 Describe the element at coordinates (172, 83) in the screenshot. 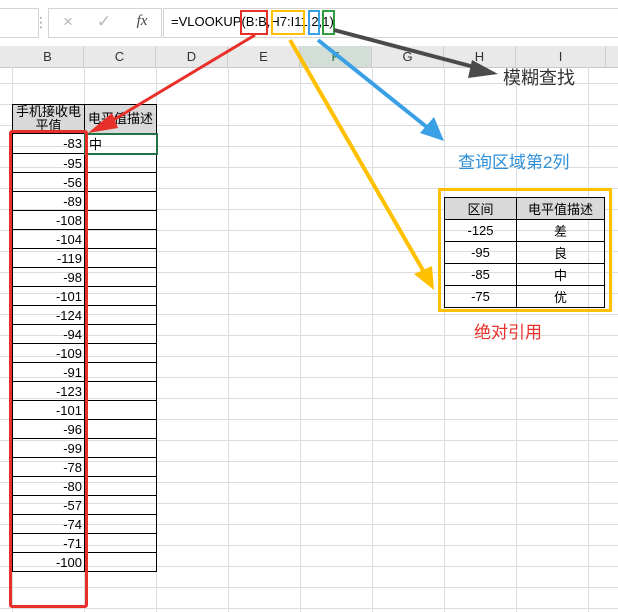

I see `arrow-red` at that location.